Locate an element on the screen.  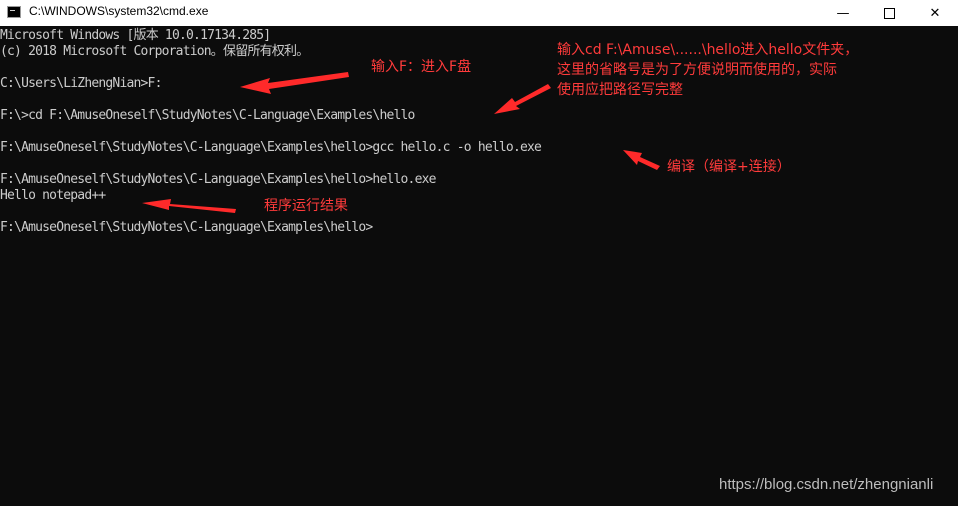
annotation-compile: 编译（编译+连接） is located at coordinates (729, 167).